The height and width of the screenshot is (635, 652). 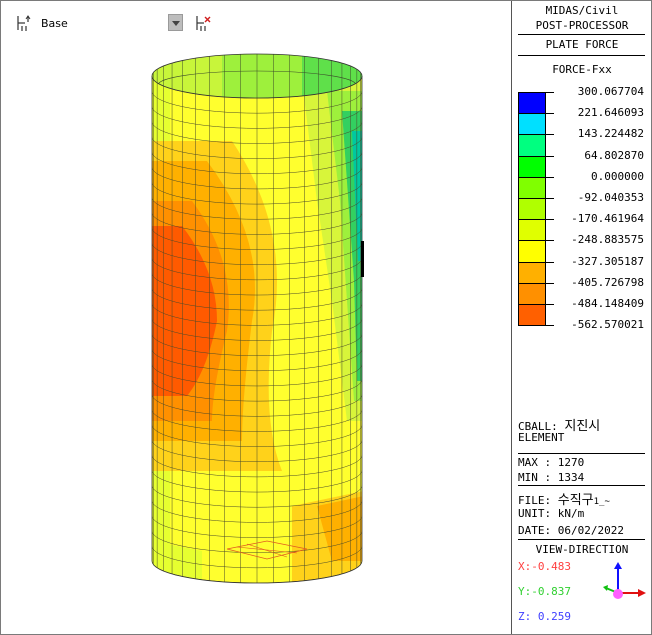 I want to click on stage-settings-icon, so click(x=204, y=23).